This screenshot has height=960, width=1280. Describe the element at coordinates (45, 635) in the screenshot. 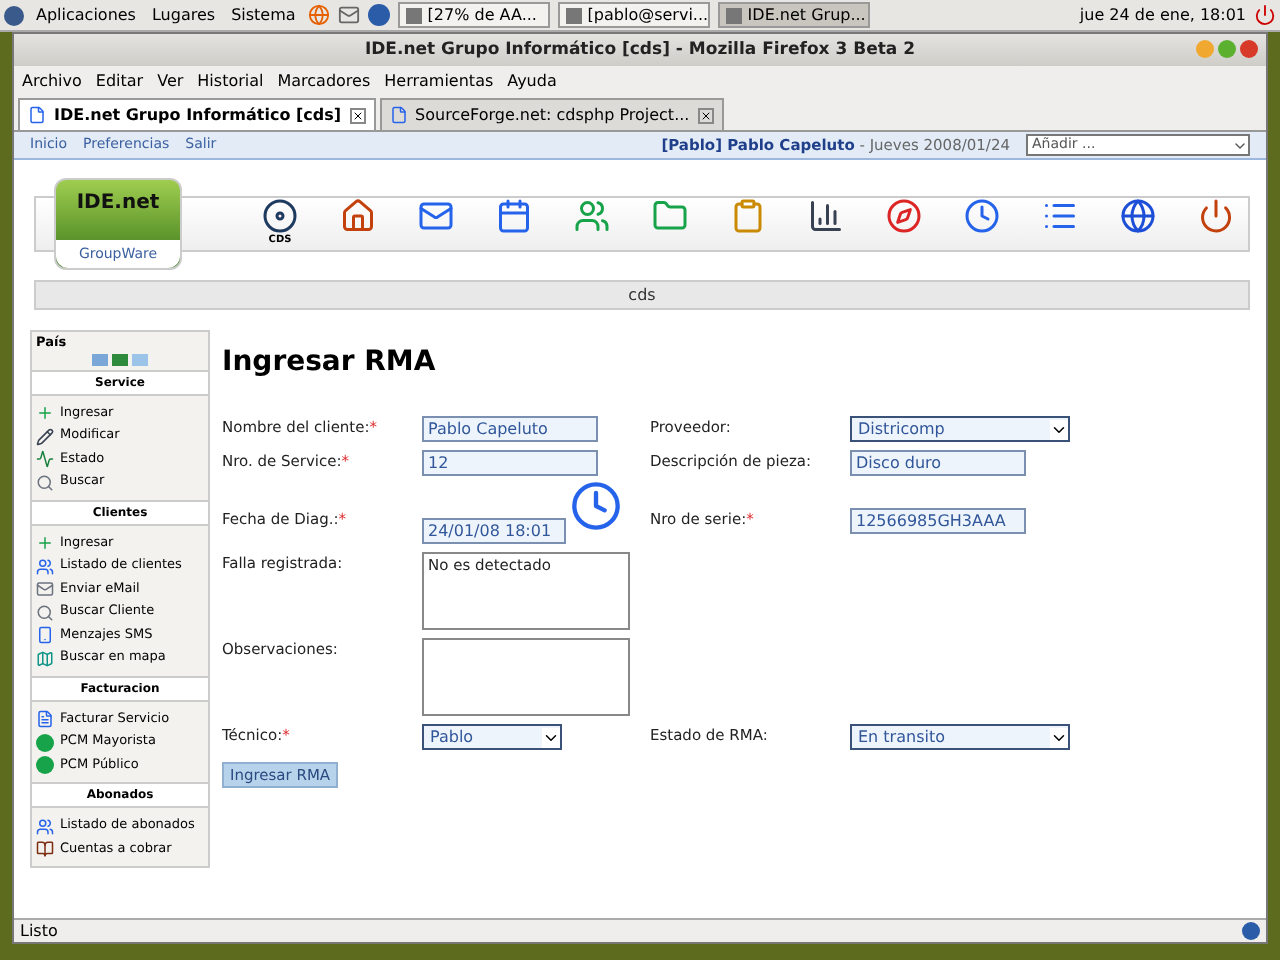

I see `phone-icon` at that location.